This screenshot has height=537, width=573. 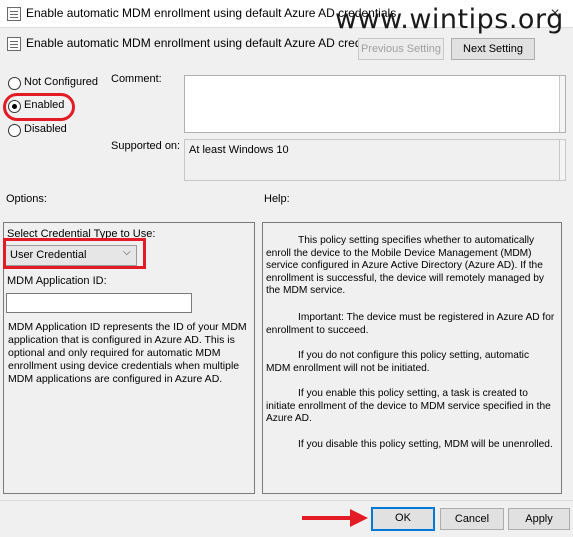 I want to click on not-configured-label: Not Configured, so click(x=61, y=82).